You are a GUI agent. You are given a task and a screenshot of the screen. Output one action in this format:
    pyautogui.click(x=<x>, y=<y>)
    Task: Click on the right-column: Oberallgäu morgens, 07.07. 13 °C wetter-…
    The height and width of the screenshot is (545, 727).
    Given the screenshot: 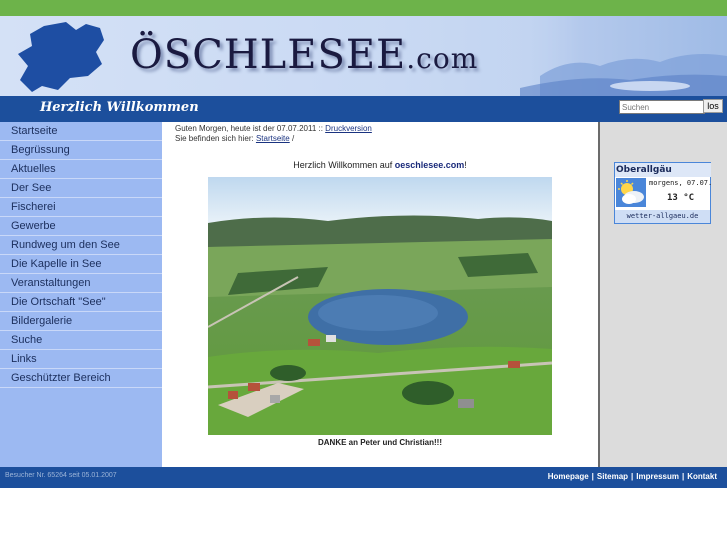 What is the action you would take?
    pyautogui.click(x=662, y=294)
    